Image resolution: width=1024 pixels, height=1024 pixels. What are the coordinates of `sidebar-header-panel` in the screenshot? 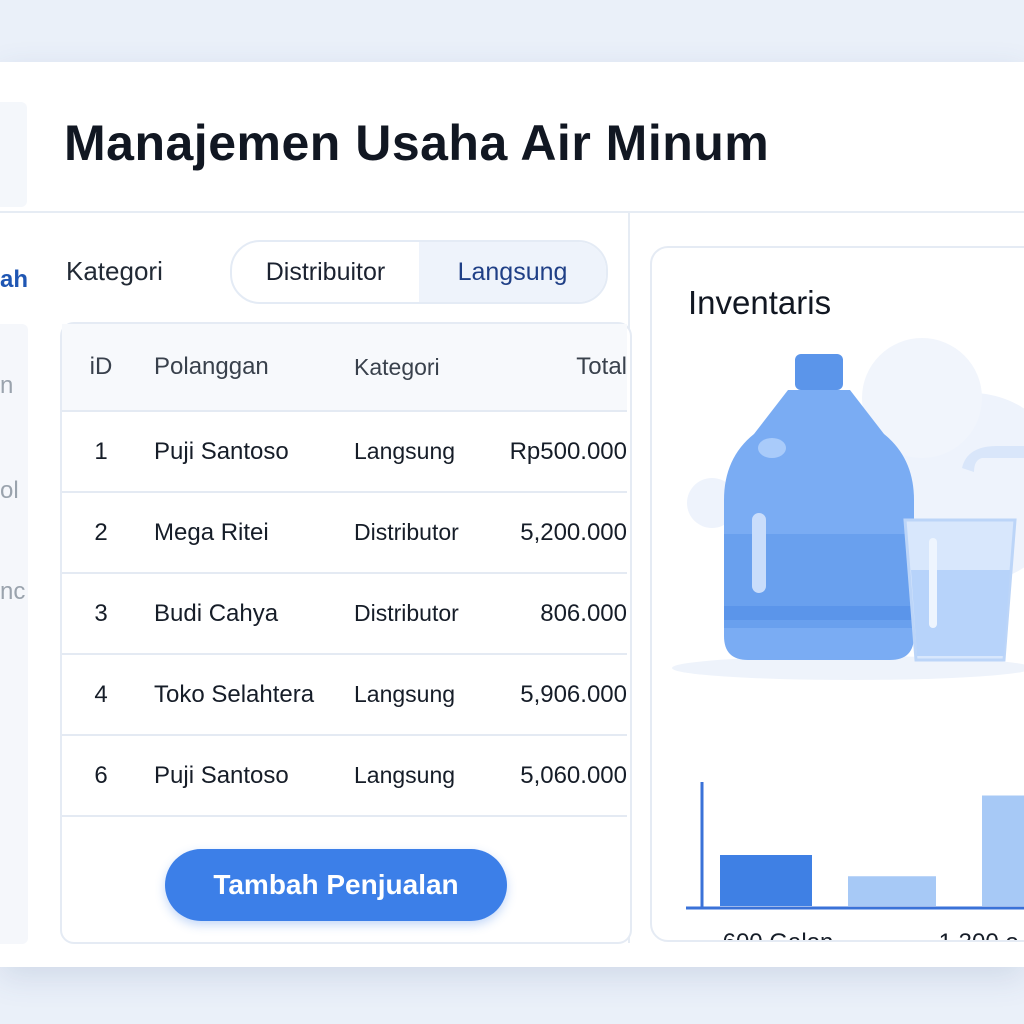 It's located at (13, 154).